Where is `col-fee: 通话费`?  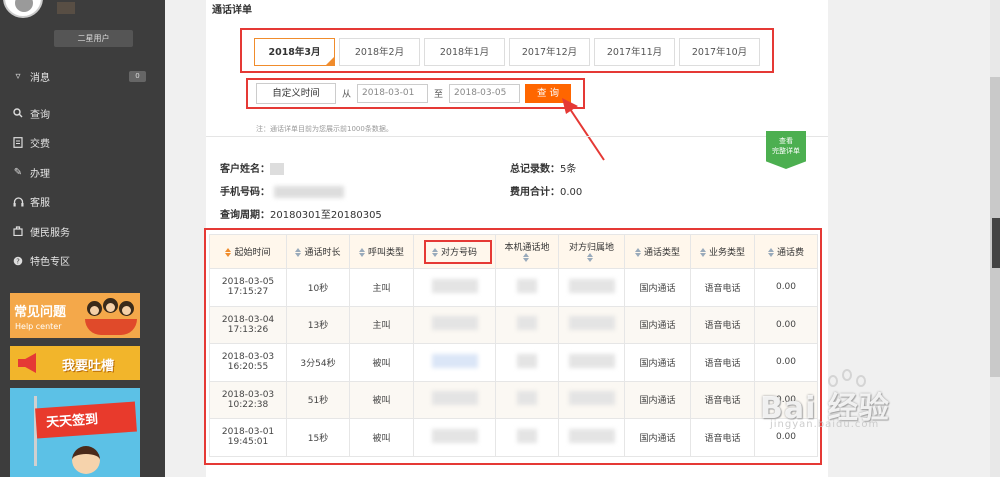 col-fee: 通话费 is located at coordinates (786, 251).